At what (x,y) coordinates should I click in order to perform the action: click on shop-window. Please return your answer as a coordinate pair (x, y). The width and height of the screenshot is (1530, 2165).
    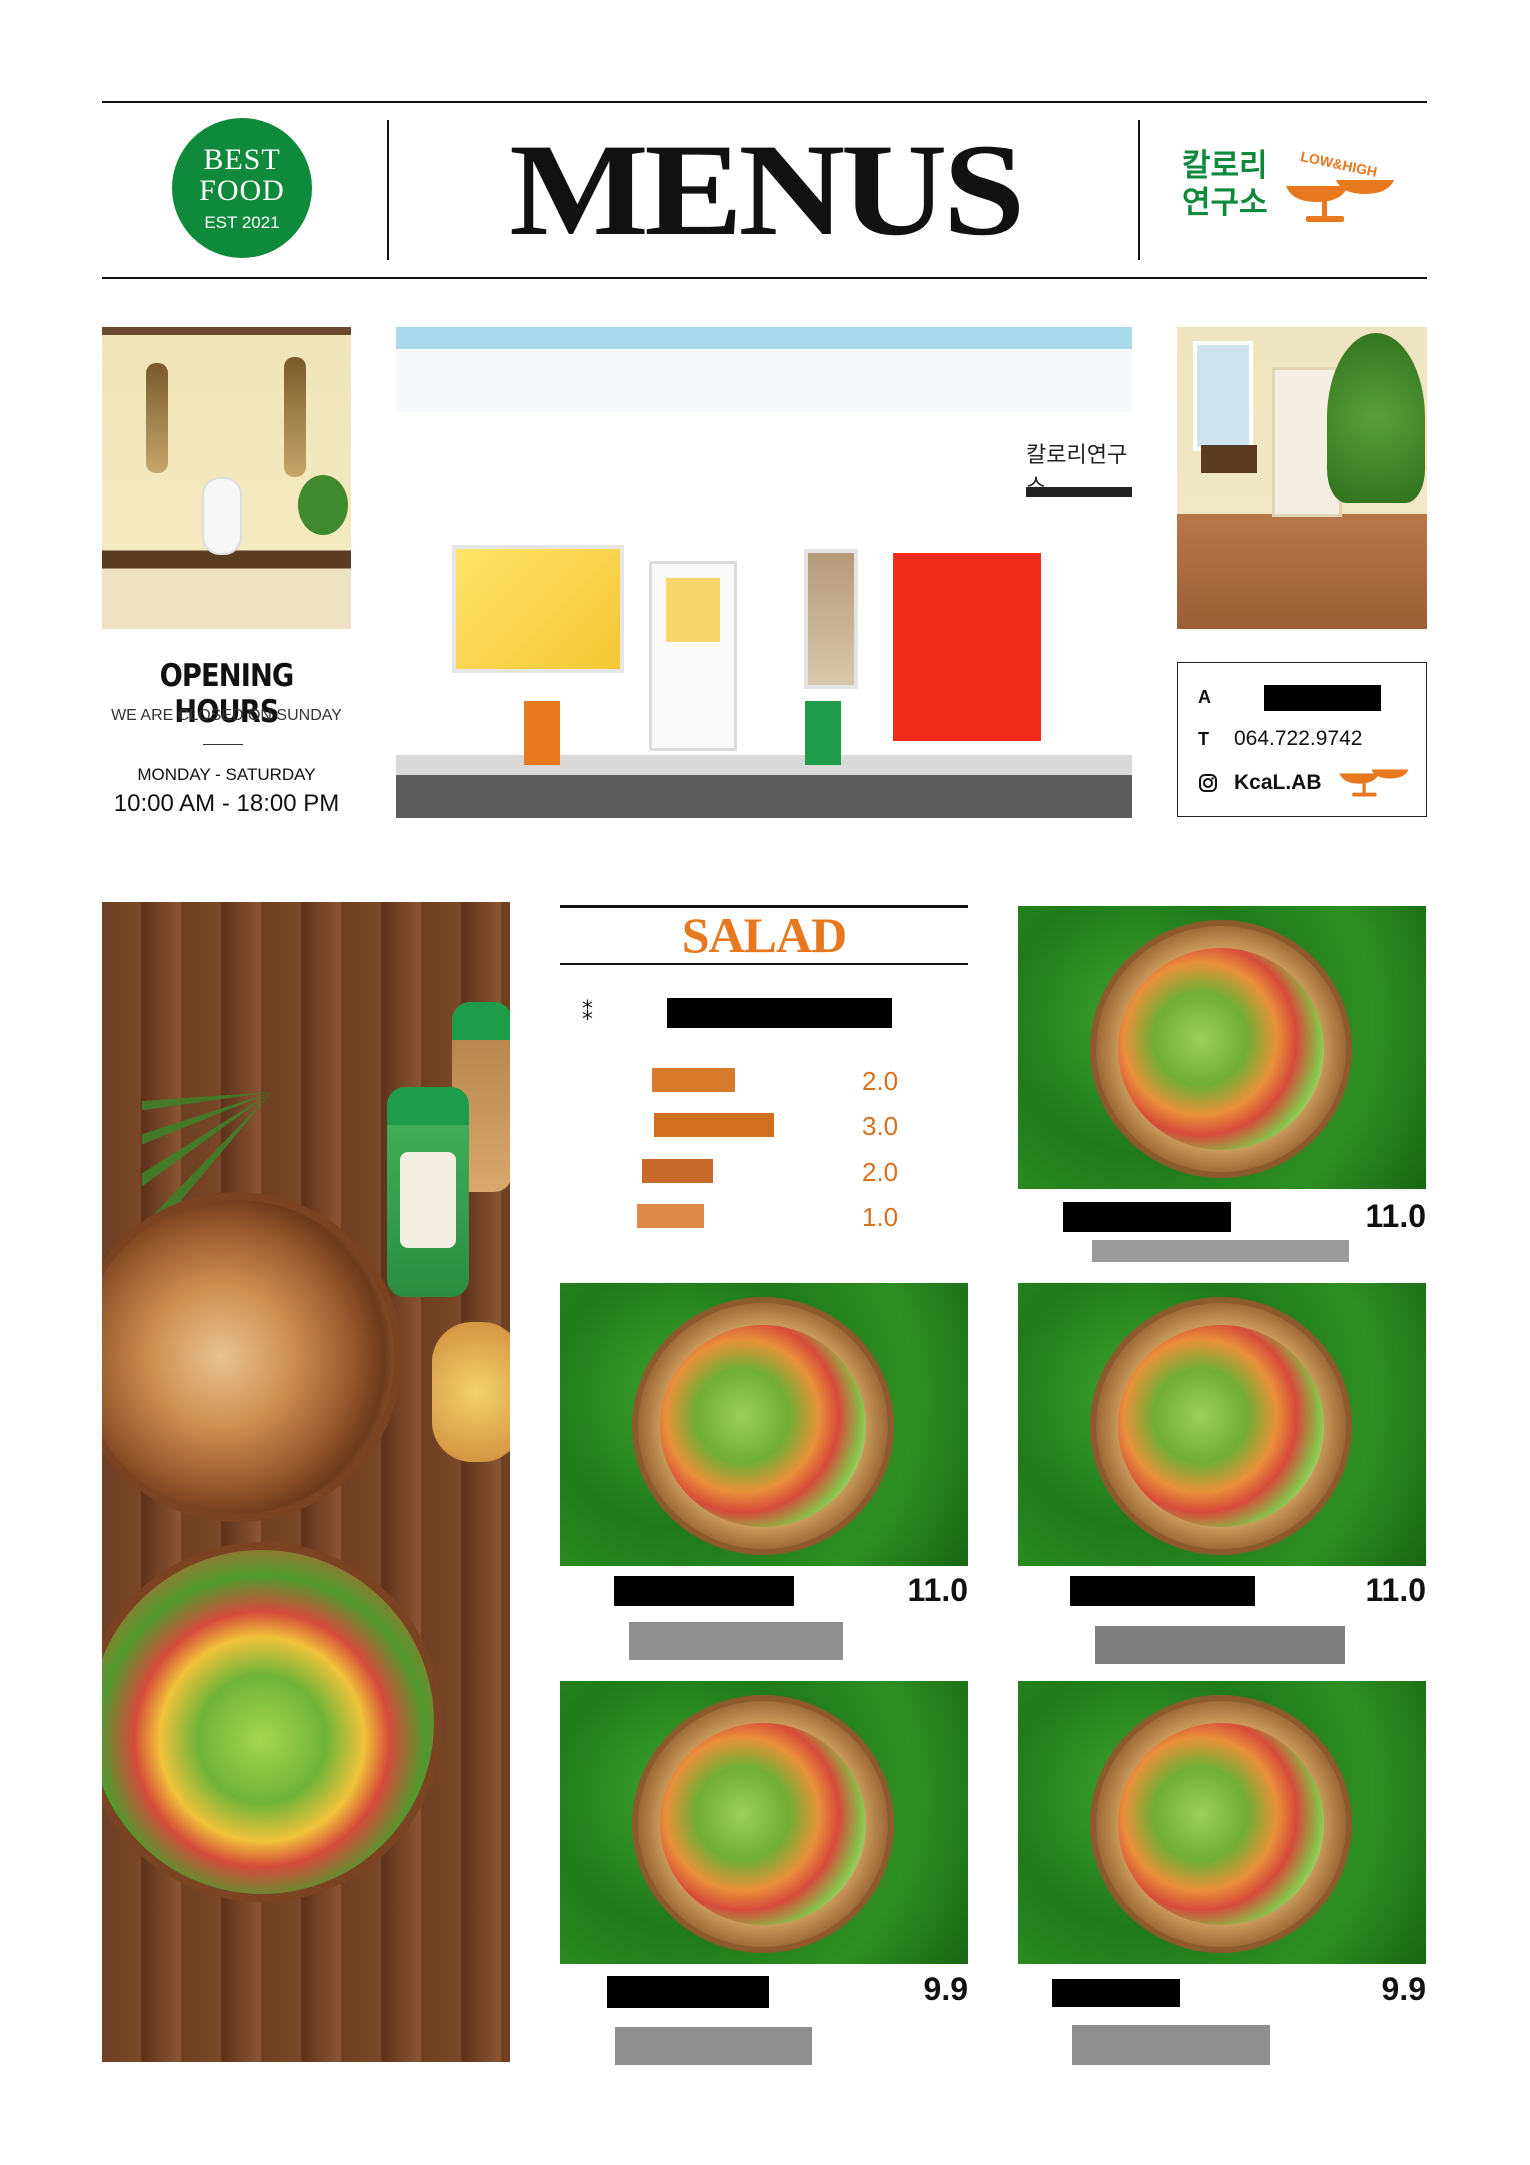
    Looking at the image, I should click on (538, 609).